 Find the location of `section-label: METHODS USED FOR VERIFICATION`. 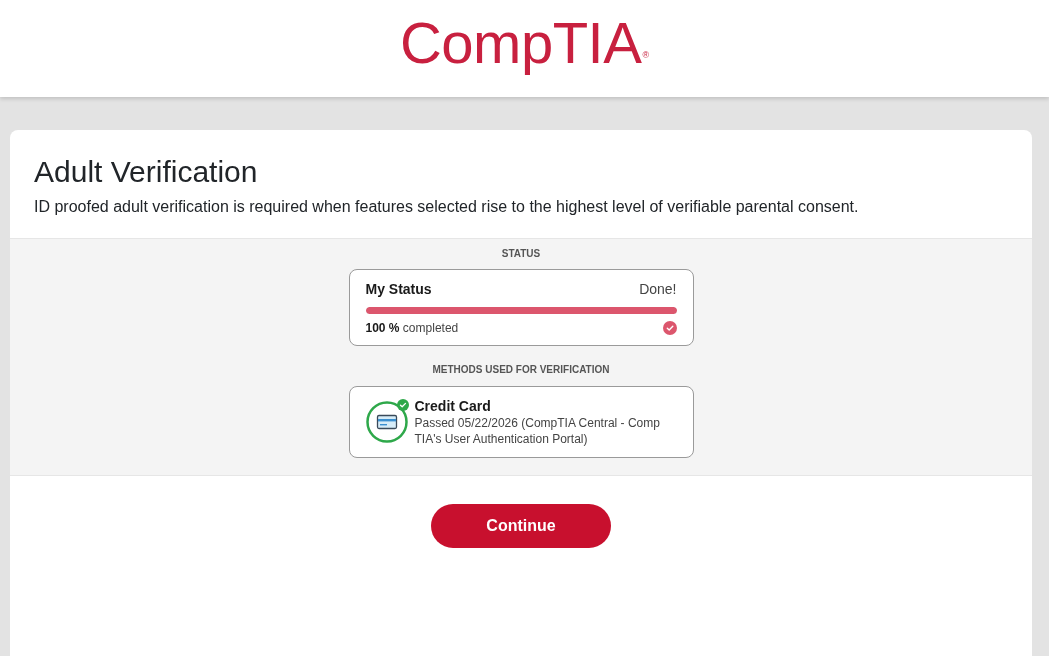

section-label: METHODS USED FOR VERIFICATION is located at coordinates (521, 370).